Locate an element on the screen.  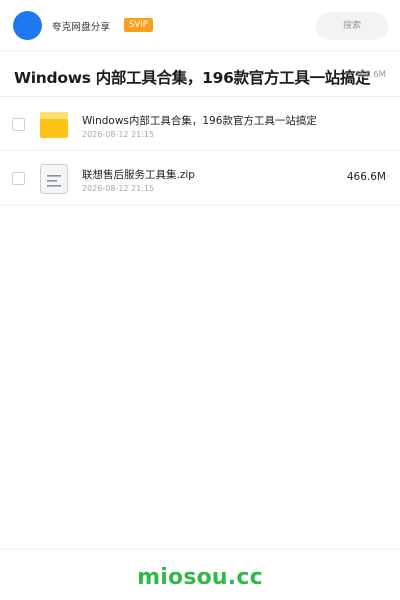
svip-badge: SVIP is located at coordinates (138, 25).